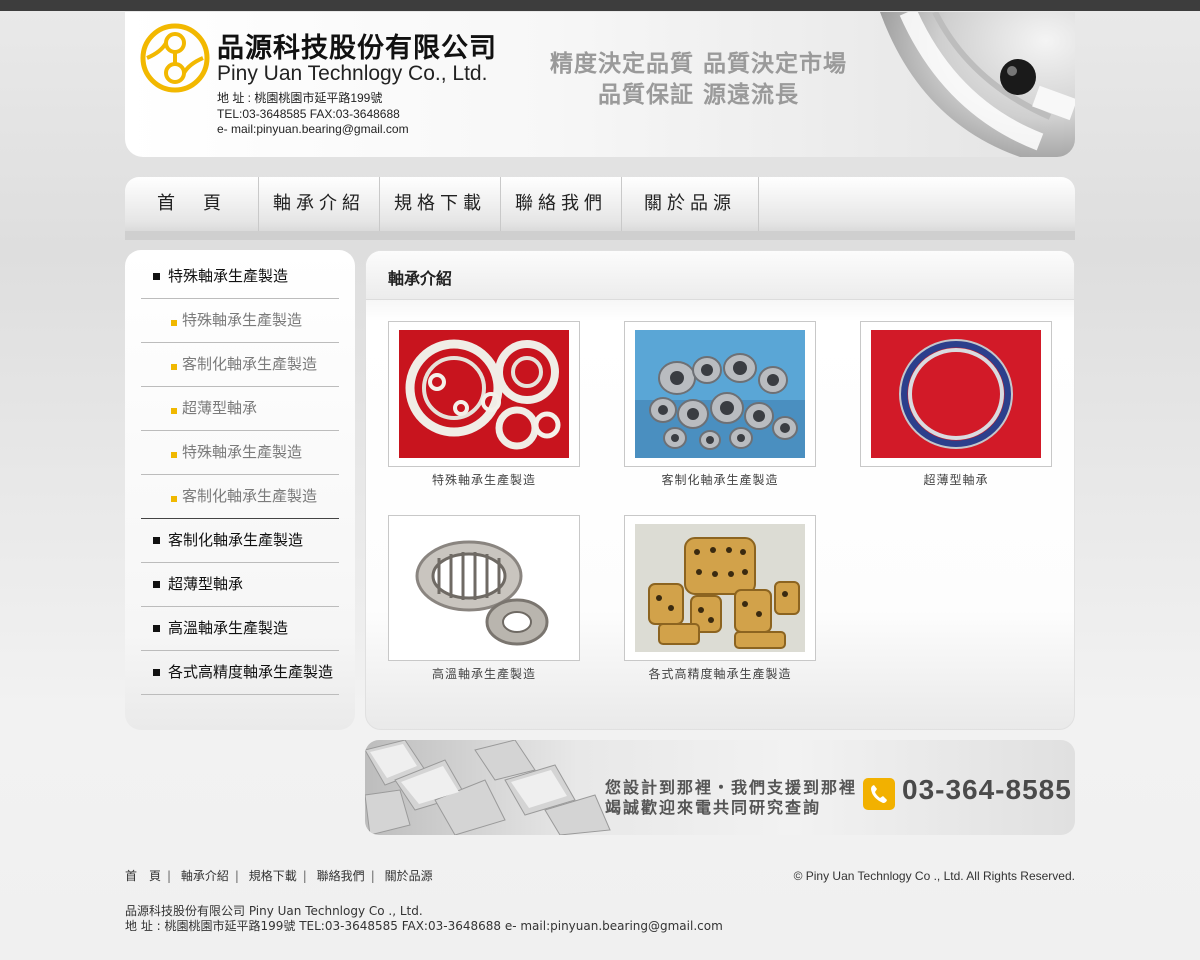 The height and width of the screenshot is (960, 1200). I want to click on top-bar, so click(600, 5).